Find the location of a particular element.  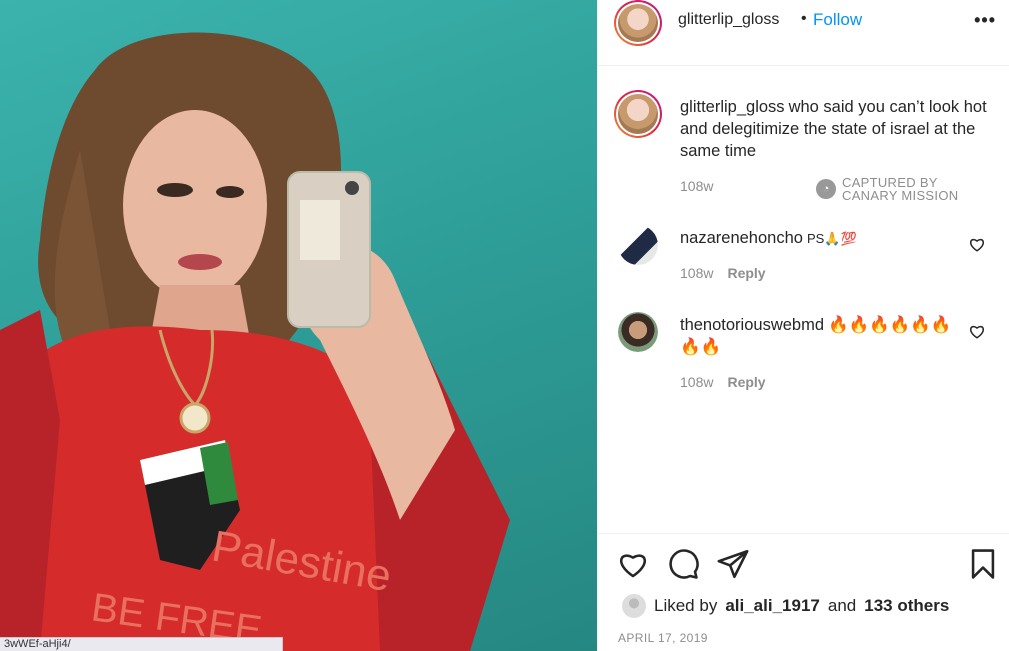

canary-logo-icon: ◔ is located at coordinates (826, 189).